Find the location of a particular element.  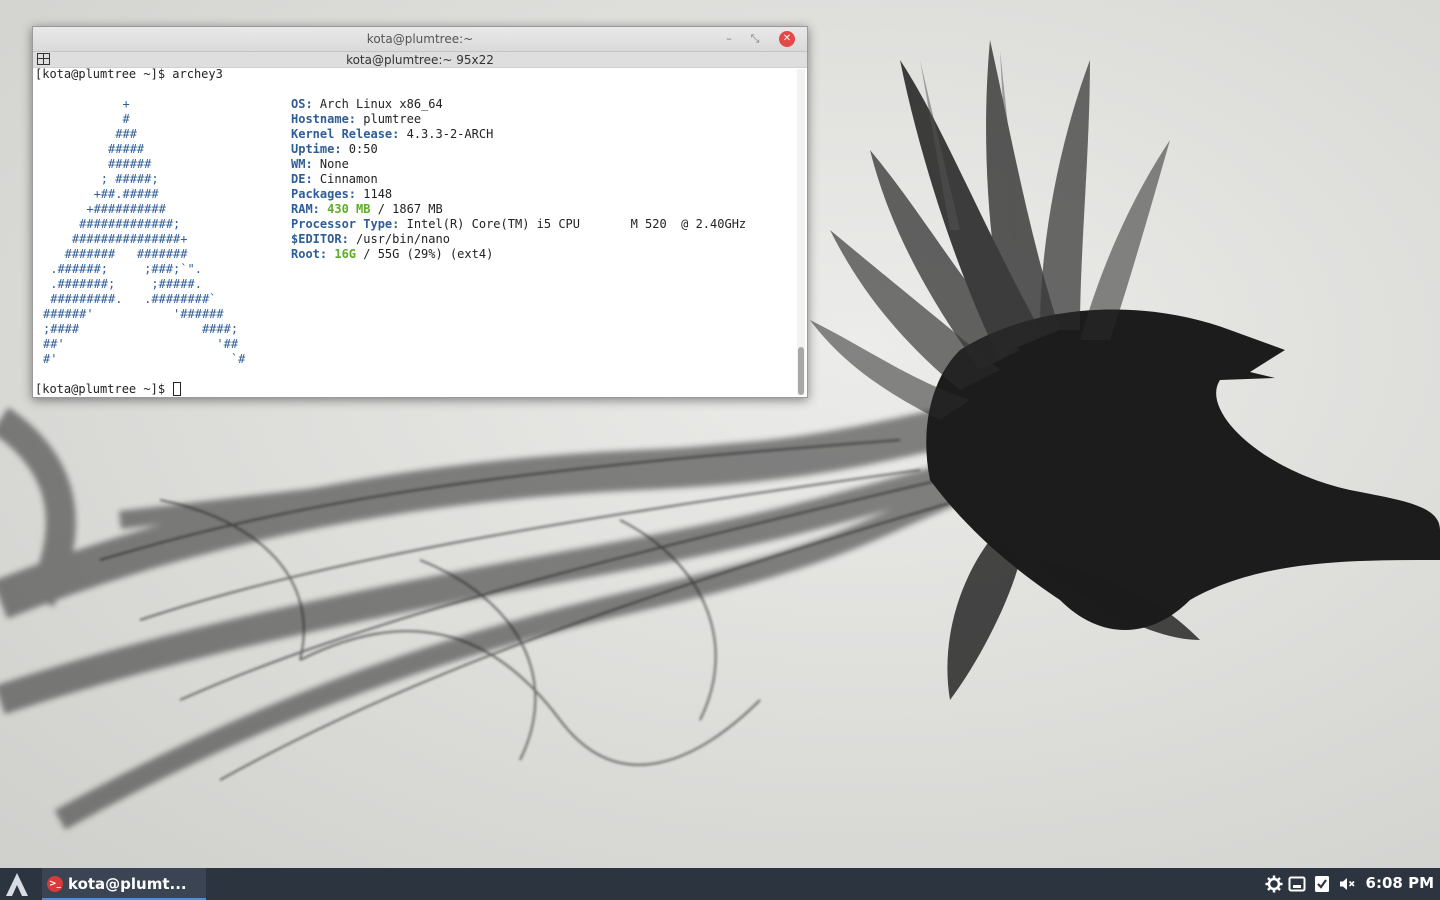

command-line: [kota@plumtree ~]$ archey3 is located at coordinates (129, 74).